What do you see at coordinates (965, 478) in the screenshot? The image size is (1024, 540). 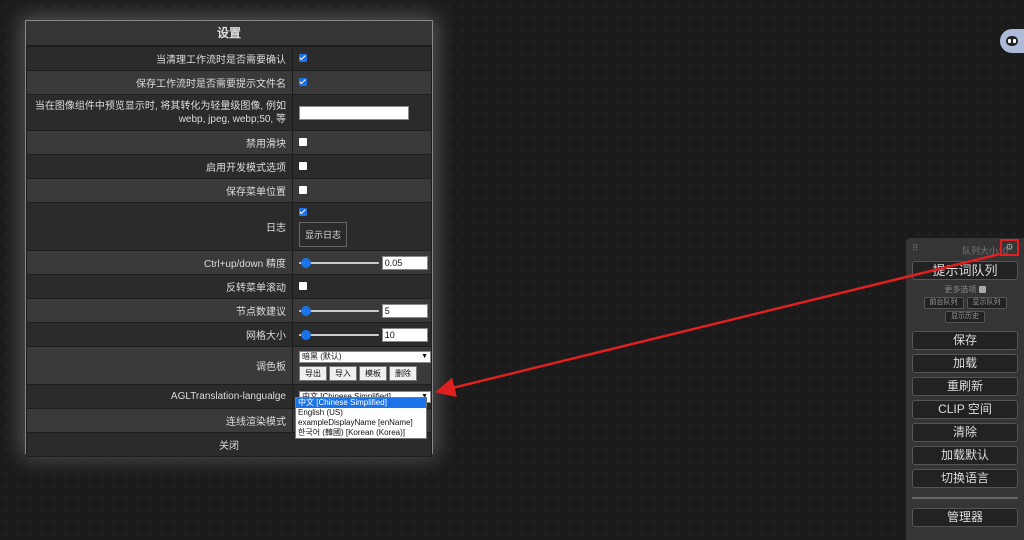 I see `switch-language-button: 切换语言` at bounding box center [965, 478].